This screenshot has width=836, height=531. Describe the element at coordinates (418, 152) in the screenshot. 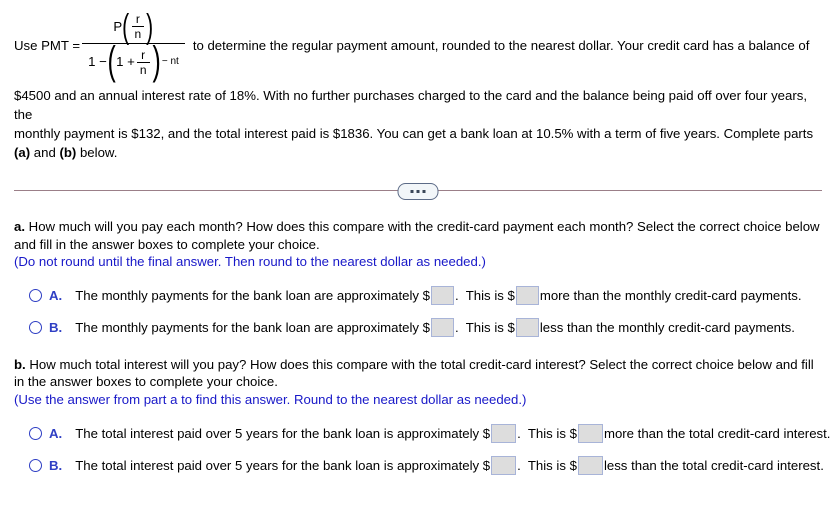

I see `problem-body-line-3: (a) and (b) below.` at that location.